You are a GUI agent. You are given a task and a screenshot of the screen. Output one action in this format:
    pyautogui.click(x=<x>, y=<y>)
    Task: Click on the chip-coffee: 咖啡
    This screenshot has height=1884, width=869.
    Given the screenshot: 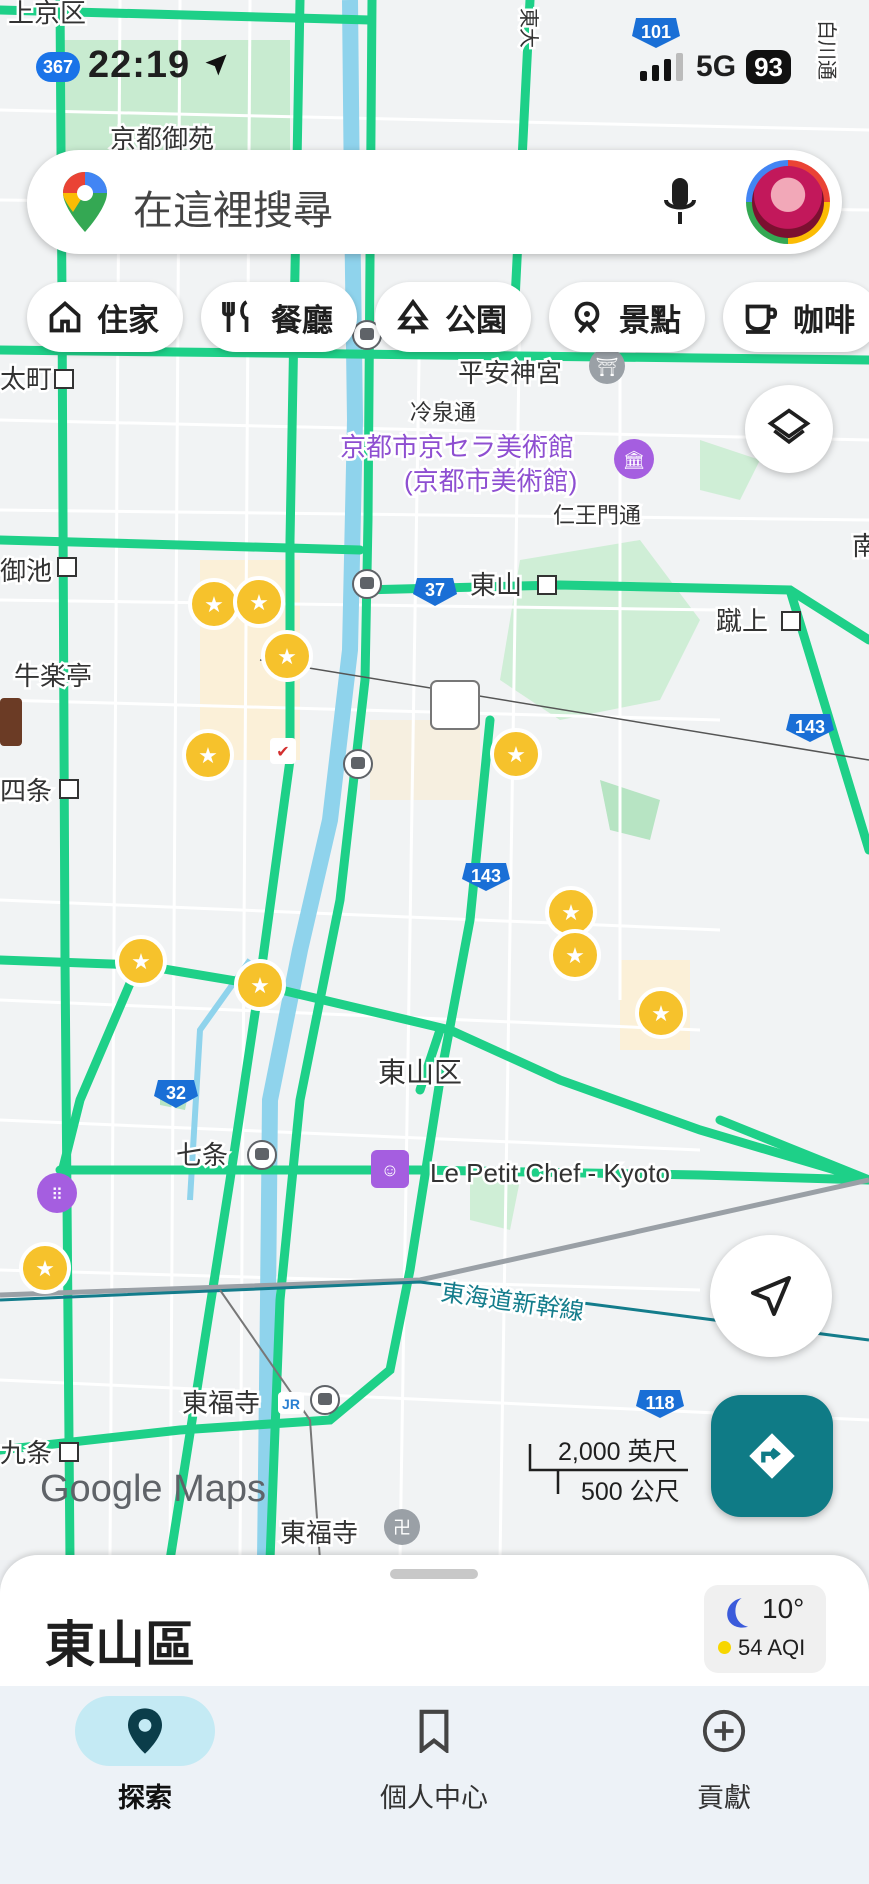 What is the action you would take?
    pyautogui.click(x=796, y=317)
    